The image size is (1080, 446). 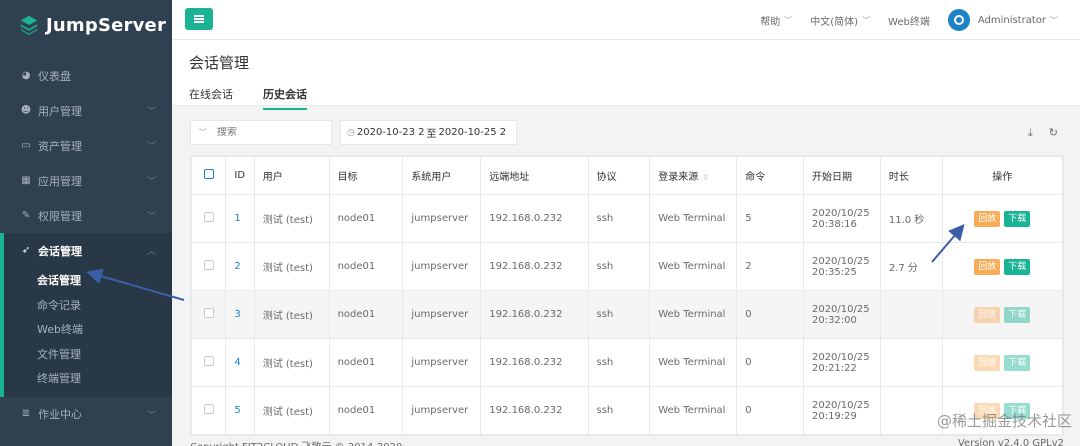 What do you see at coordinates (88, 280) in the screenshot?
I see `subnav-item-session-management: 会话管理` at bounding box center [88, 280].